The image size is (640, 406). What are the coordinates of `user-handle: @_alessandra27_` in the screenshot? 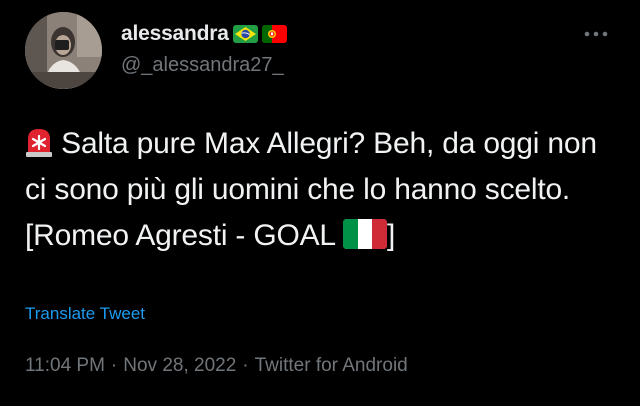 It's located at (202, 65).